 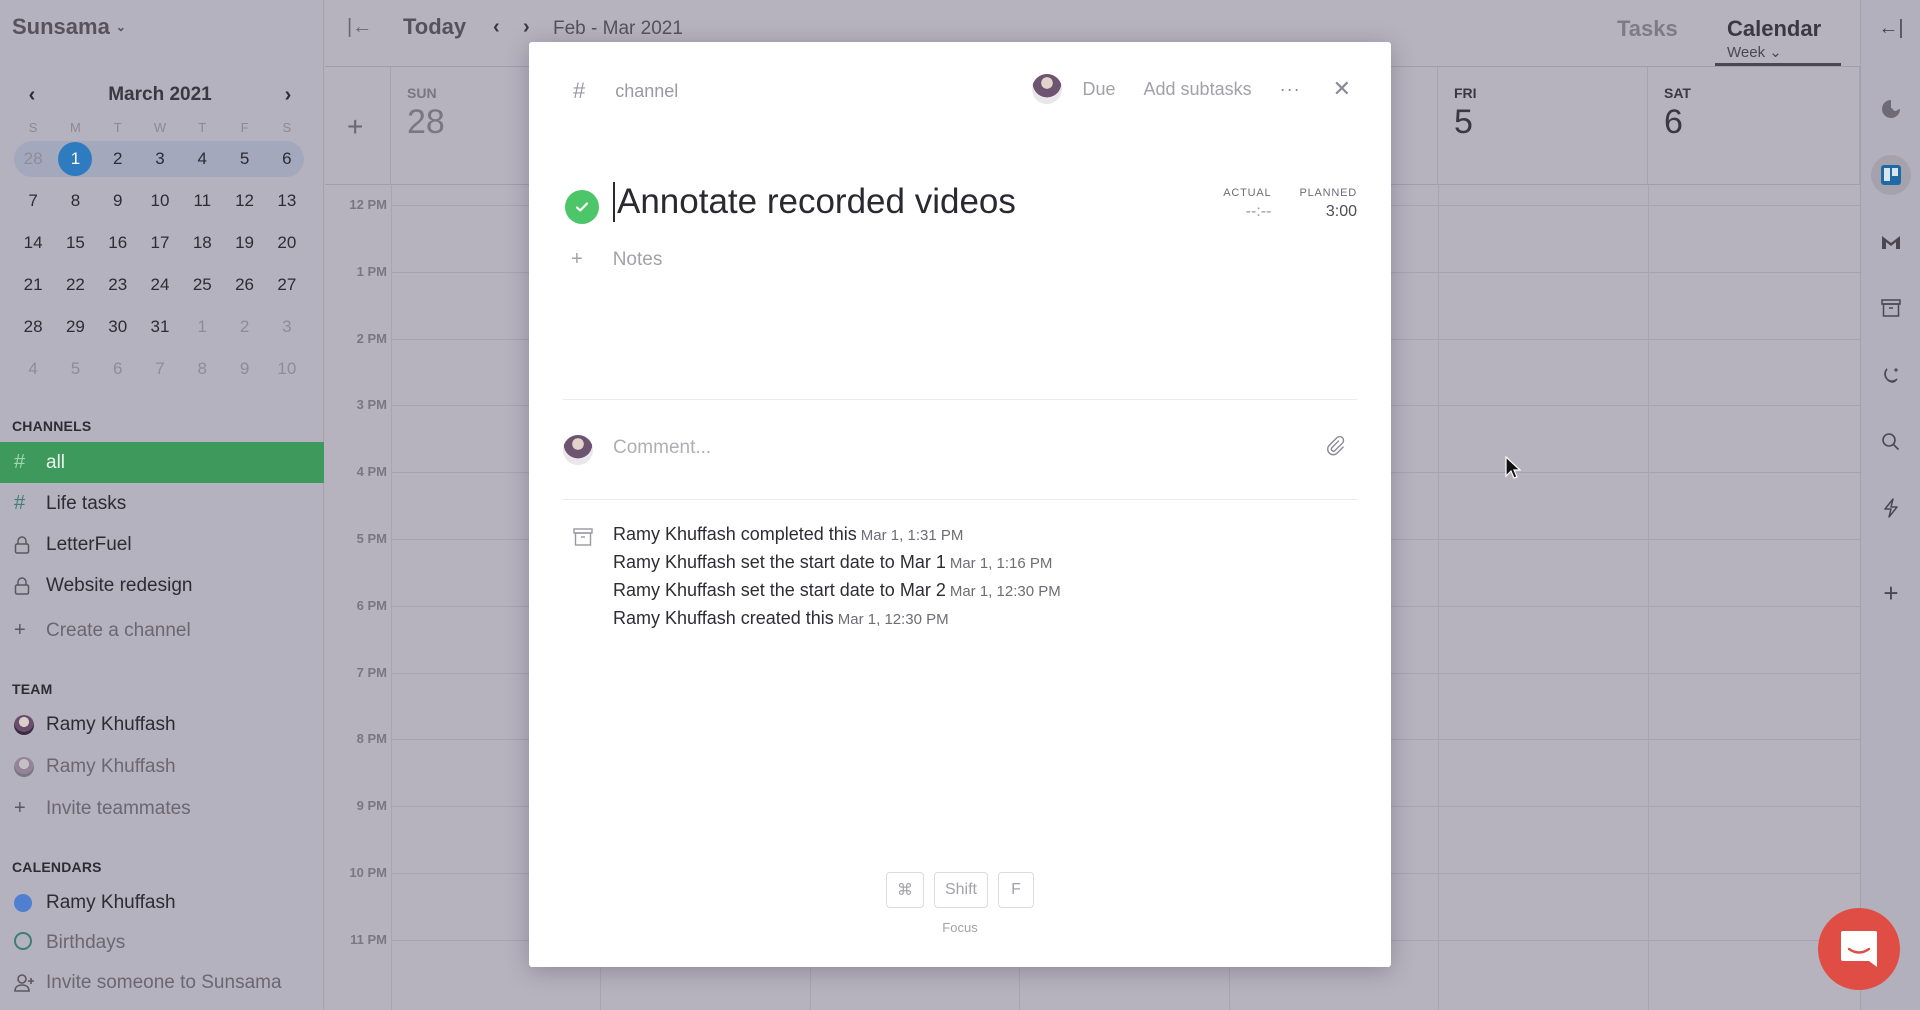 I want to click on task-title-input, so click(x=893, y=202).